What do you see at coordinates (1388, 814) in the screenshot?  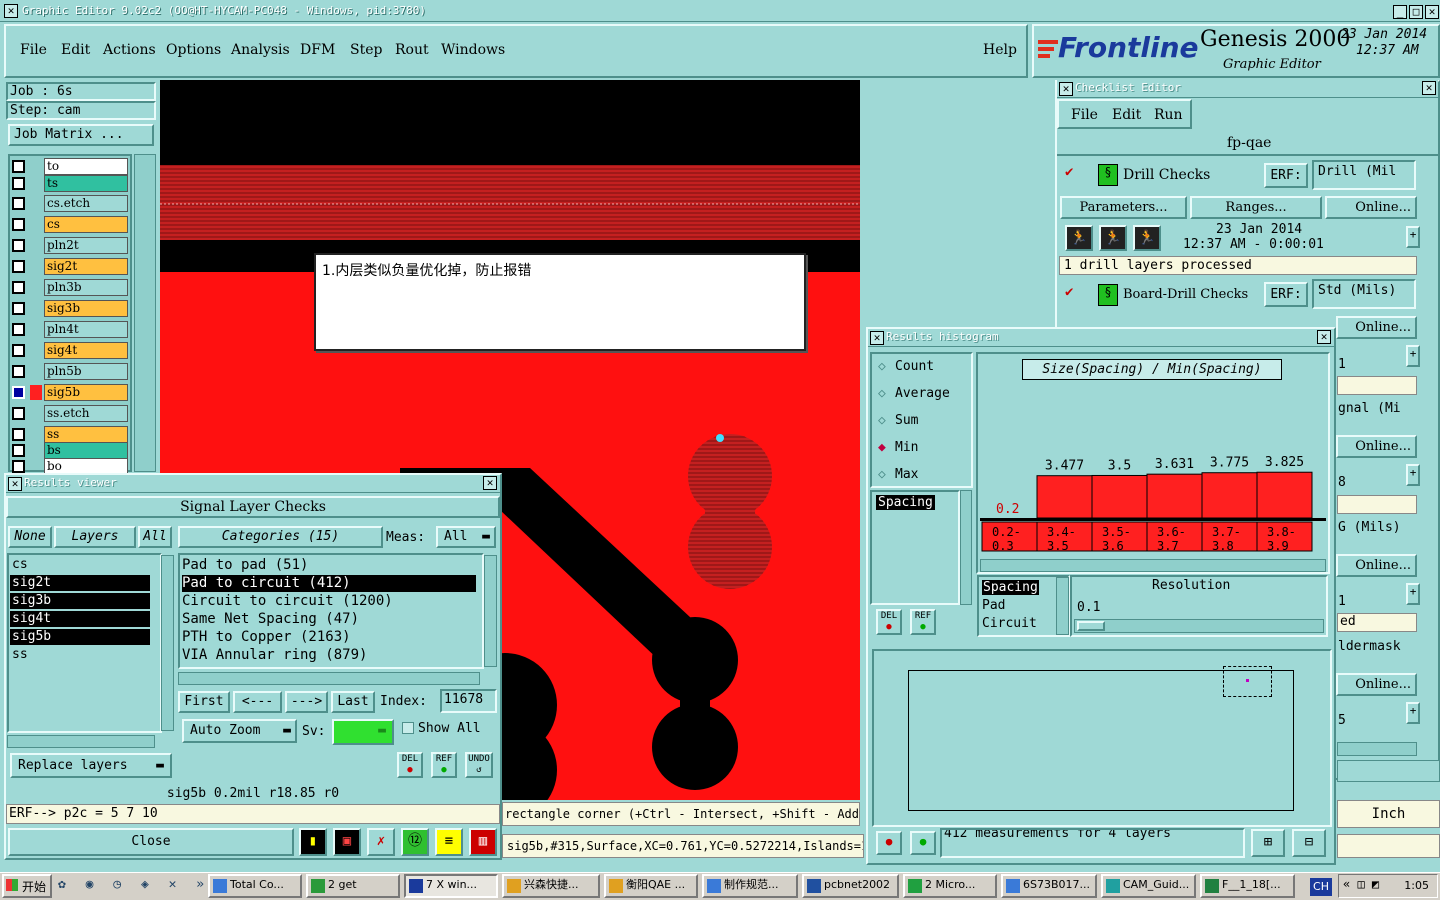 I see `inch-field: Inch` at bounding box center [1388, 814].